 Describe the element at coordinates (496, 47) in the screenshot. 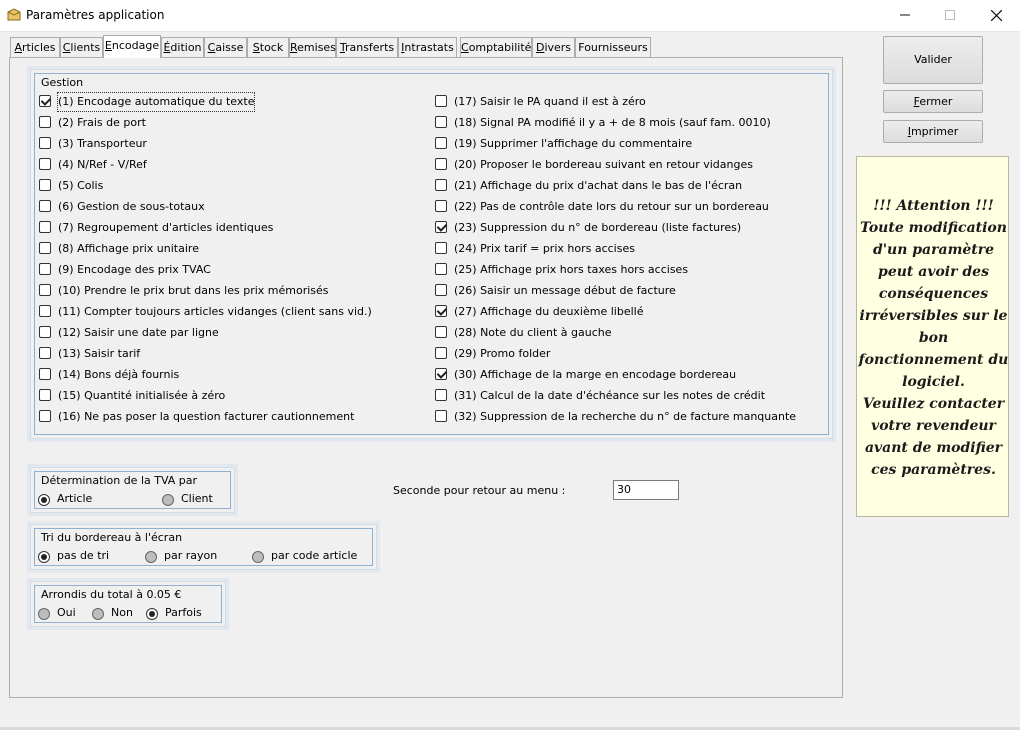

I see `tab-comptabilite: Comptabilité` at that location.